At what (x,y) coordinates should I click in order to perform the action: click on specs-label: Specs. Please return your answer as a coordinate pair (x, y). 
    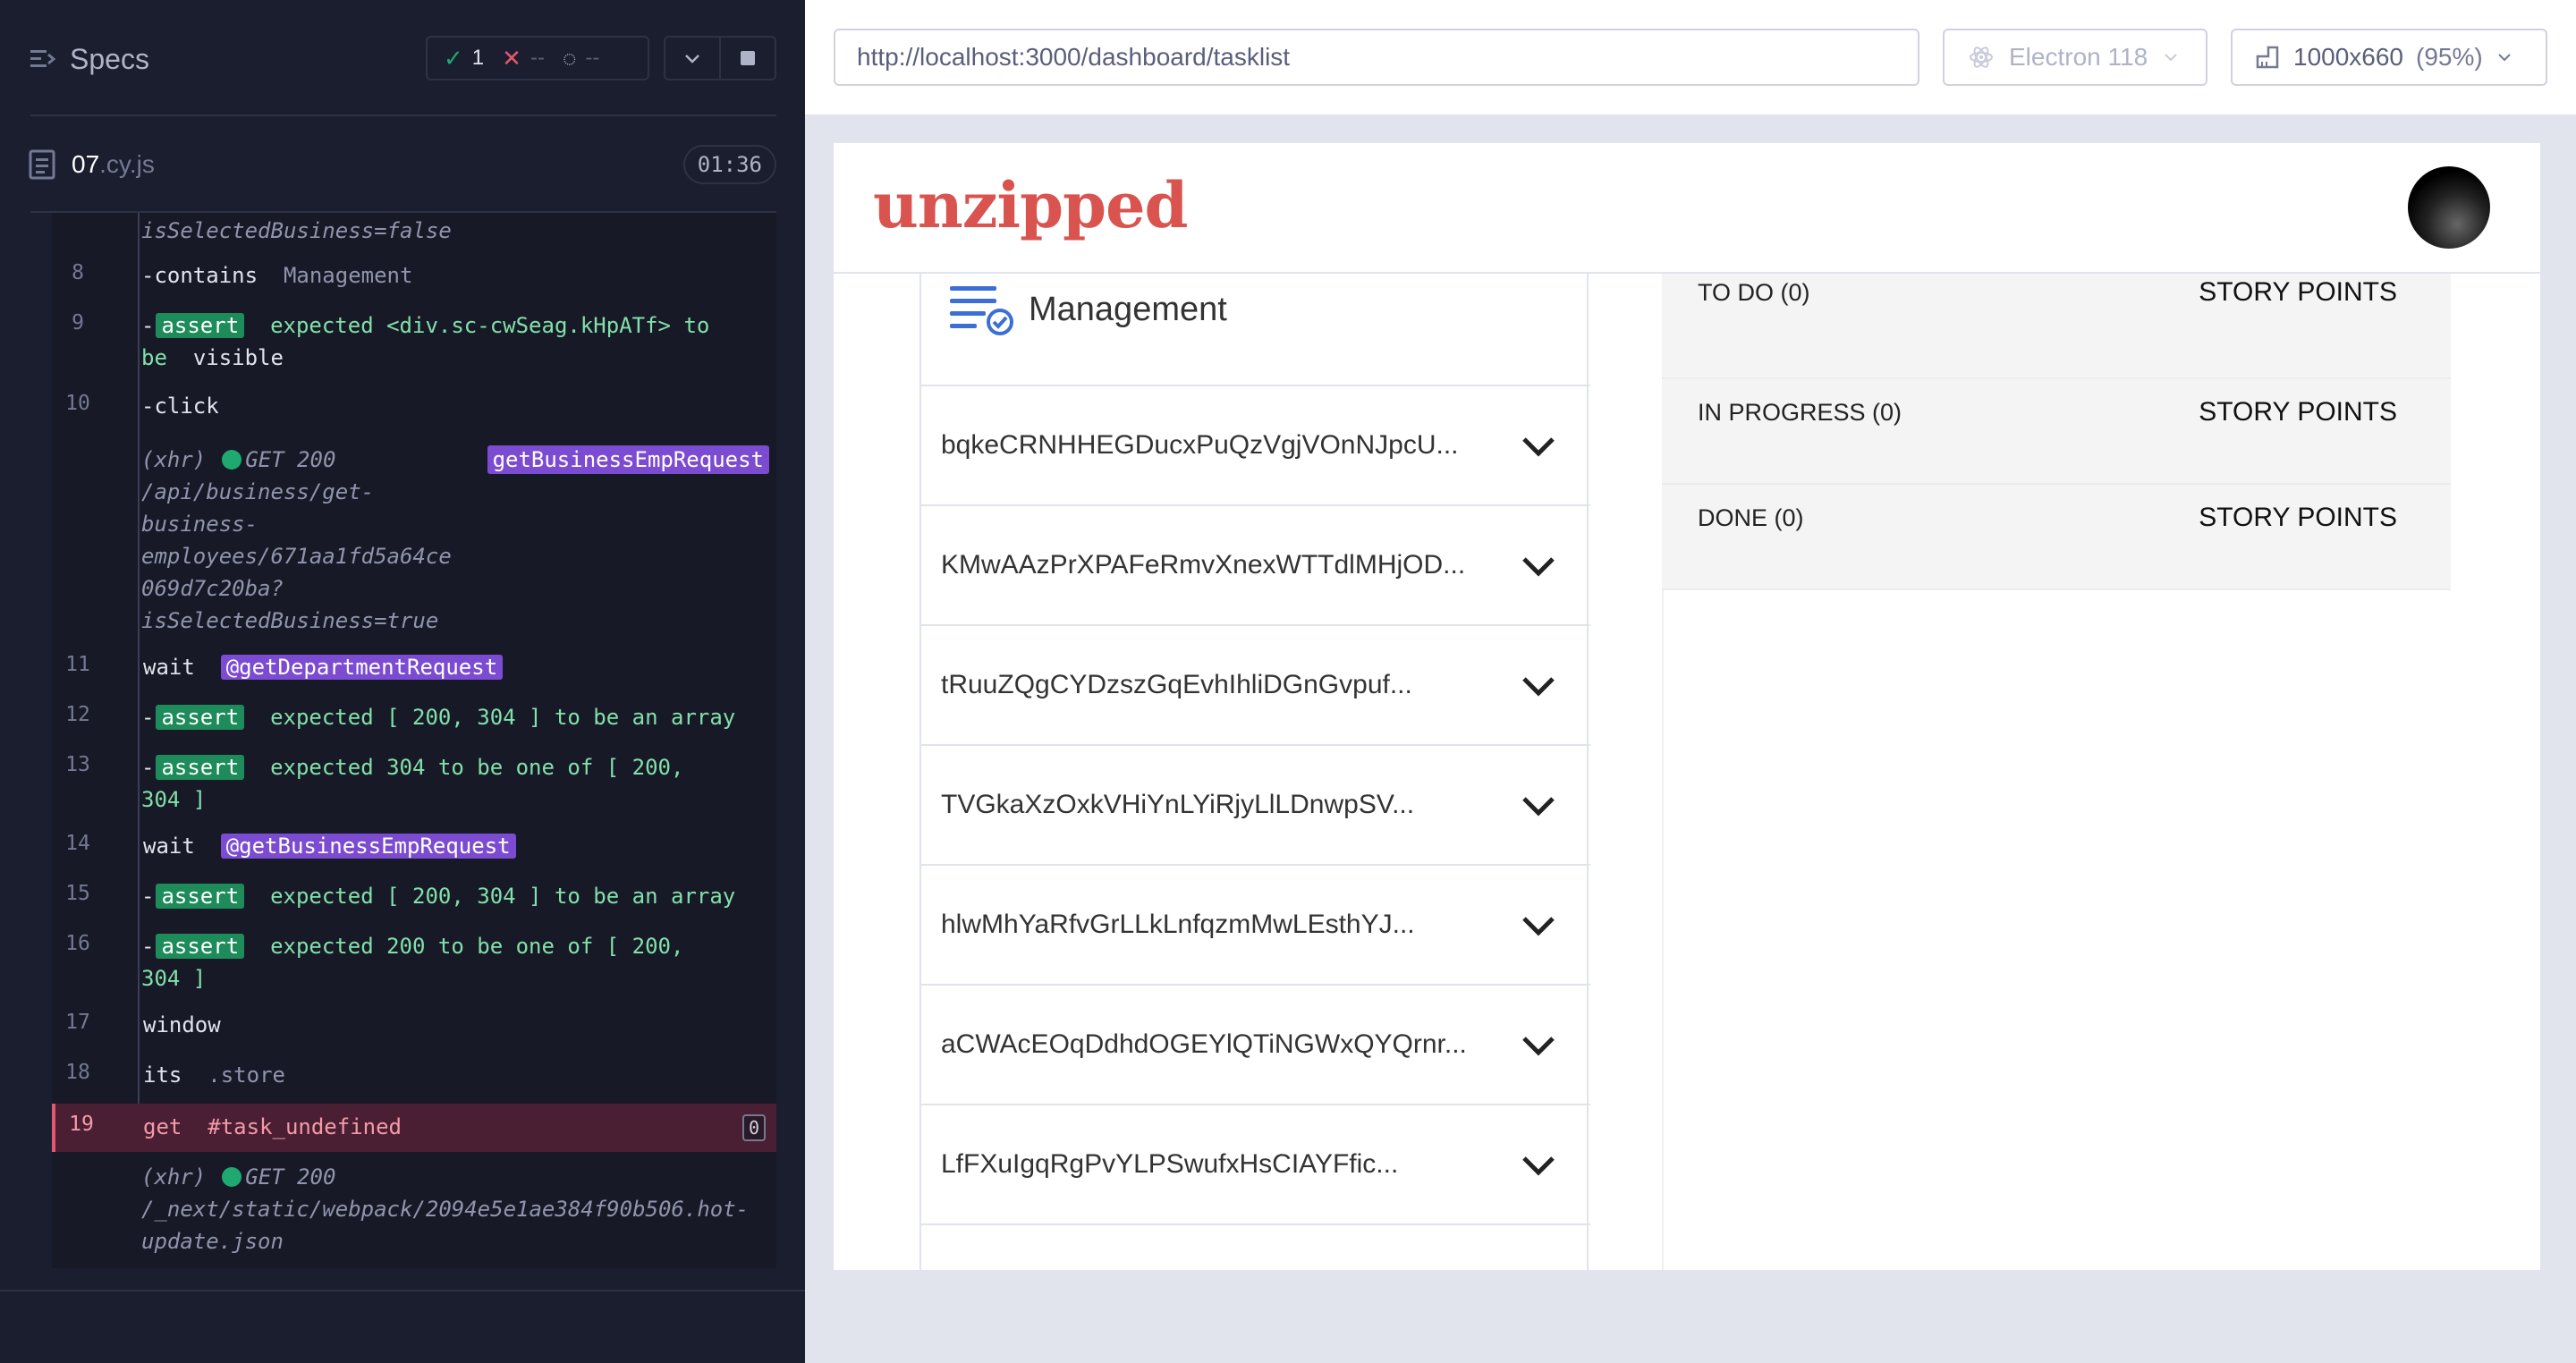
    Looking at the image, I should click on (109, 58).